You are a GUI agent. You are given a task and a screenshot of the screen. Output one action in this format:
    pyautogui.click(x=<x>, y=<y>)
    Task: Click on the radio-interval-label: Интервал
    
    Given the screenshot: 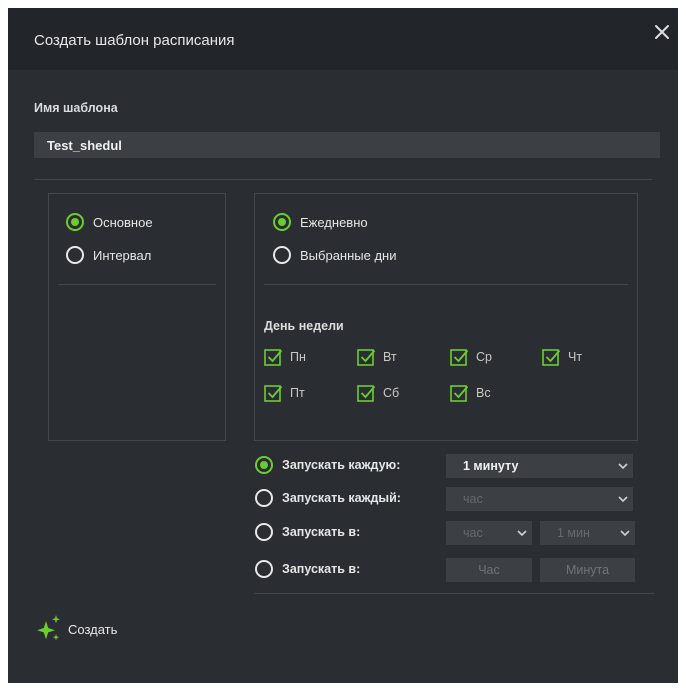 What is the action you would take?
    pyautogui.click(x=122, y=255)
    